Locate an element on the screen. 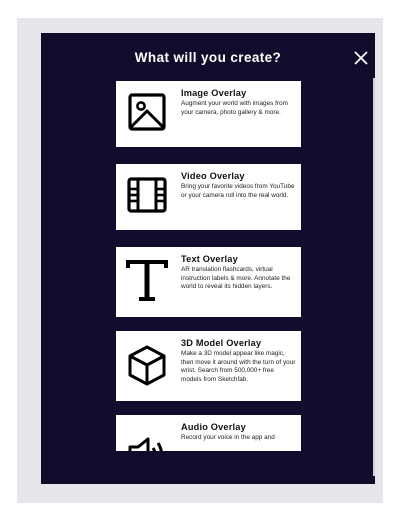  close-button is located at coordinates (361, 58).